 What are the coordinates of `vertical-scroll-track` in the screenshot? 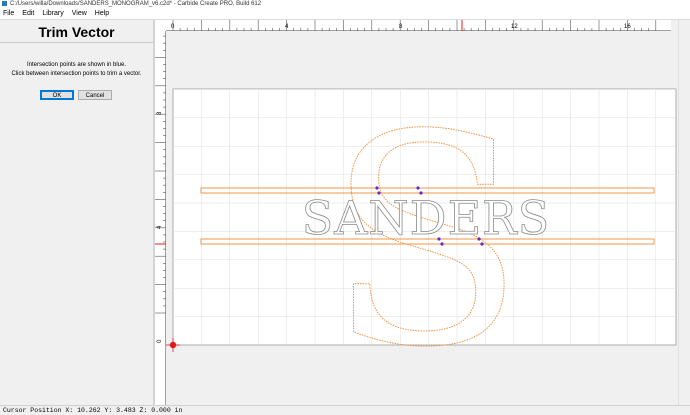 It's located at (684, 212).